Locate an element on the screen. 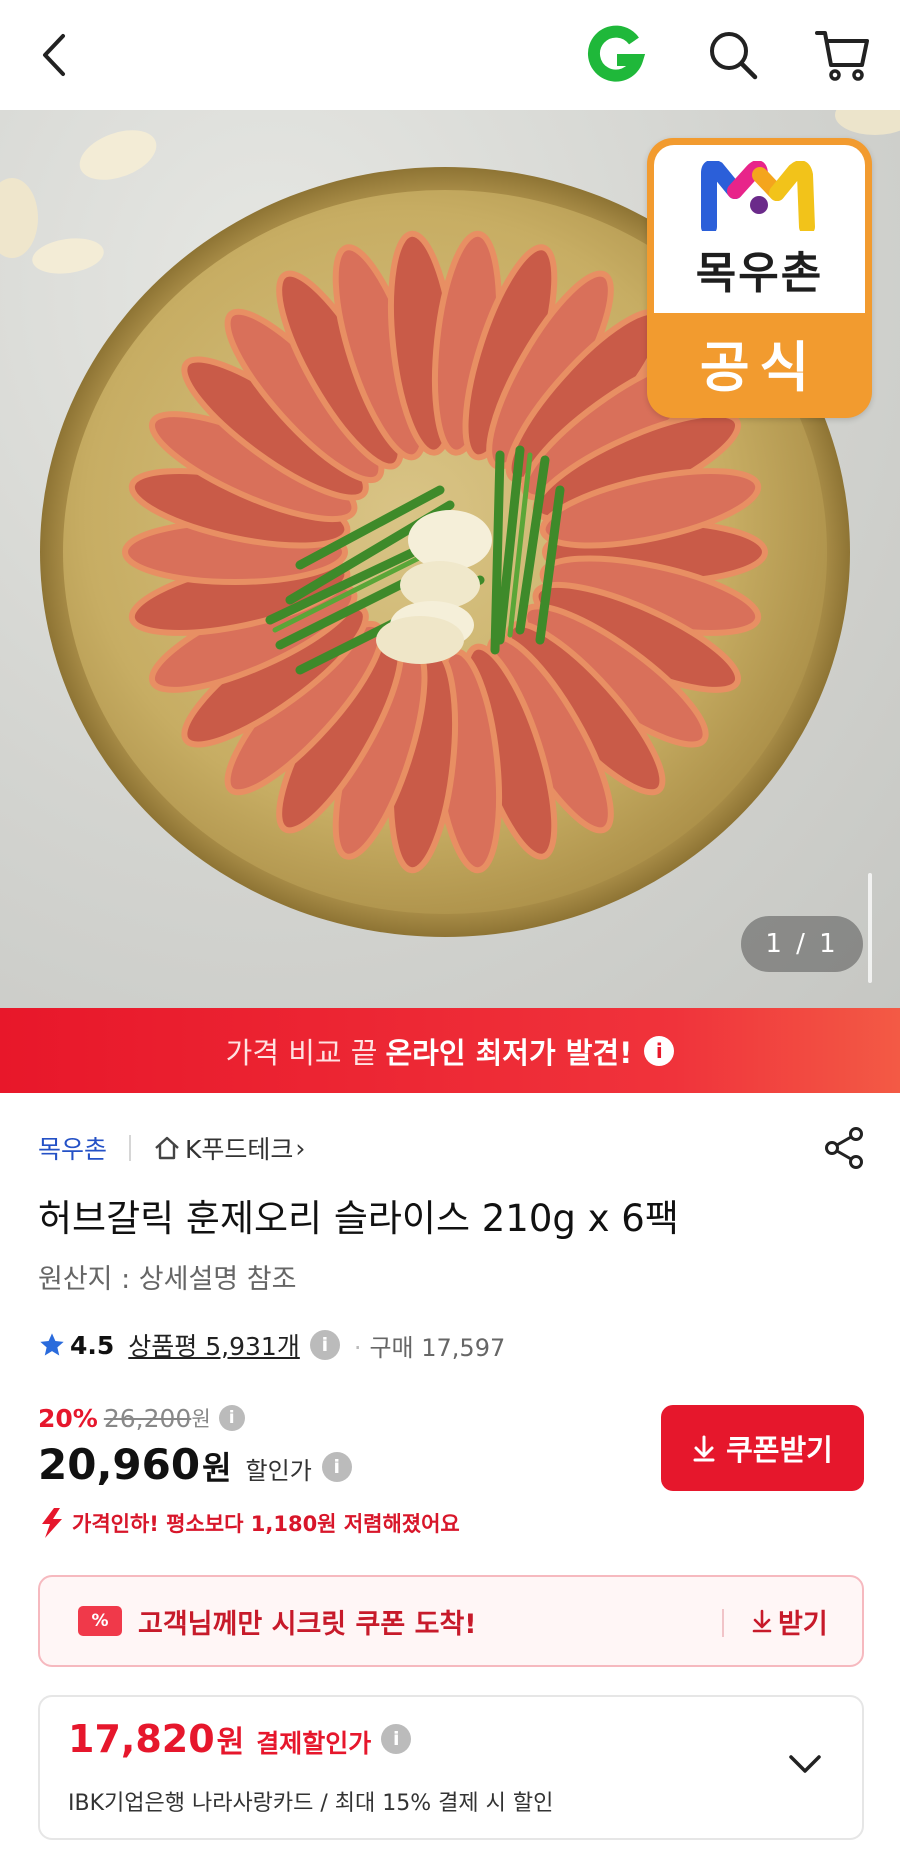 The image size is (900, 1850). price-drop-notice: 가격인하! 평소보다 1,180원 저렴해졌어요 is located at coordinates (249, 1523).